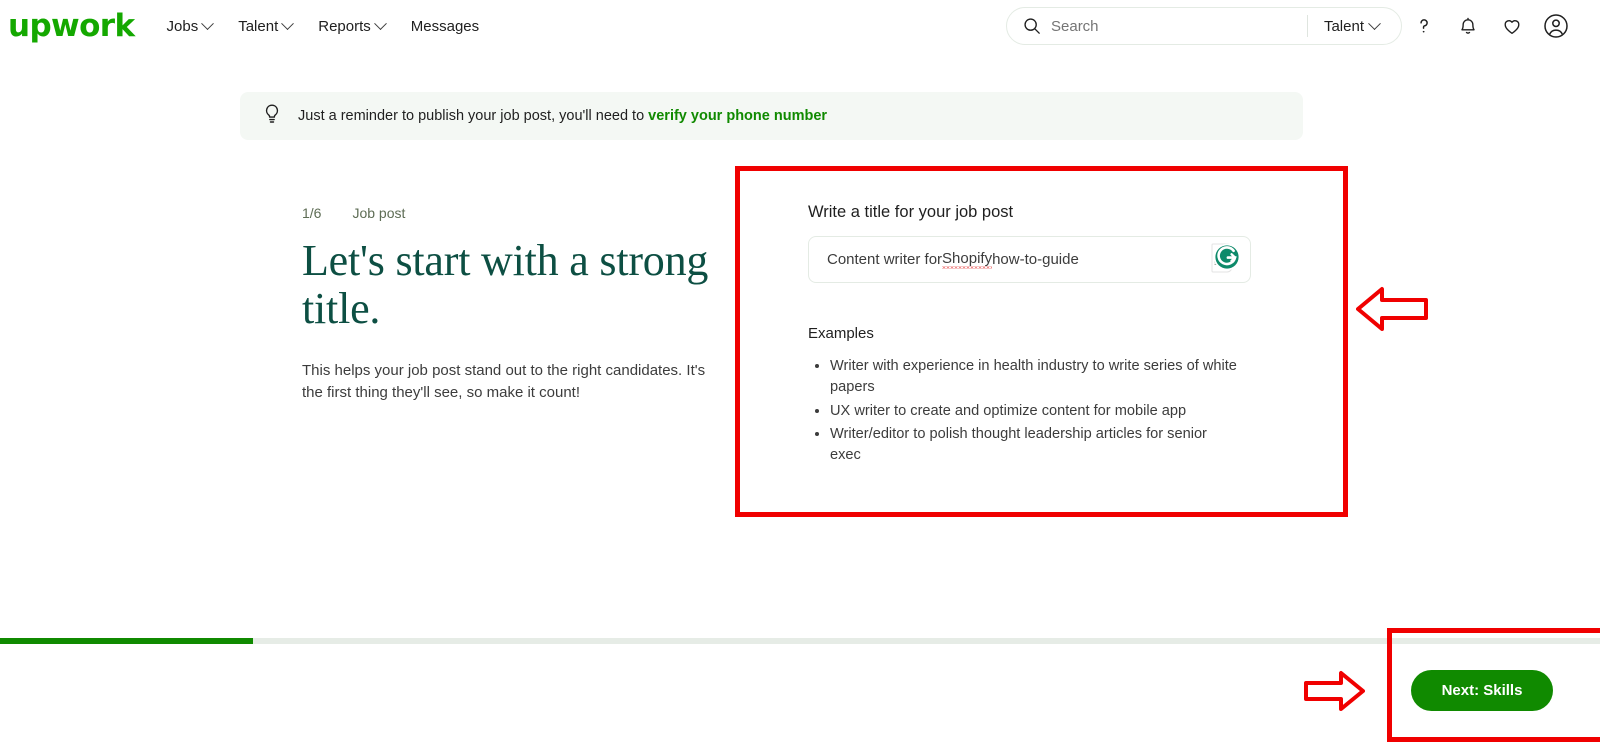 This screenshot has width=1600, height=742. I want to click on search-input, so click(1177, 26).